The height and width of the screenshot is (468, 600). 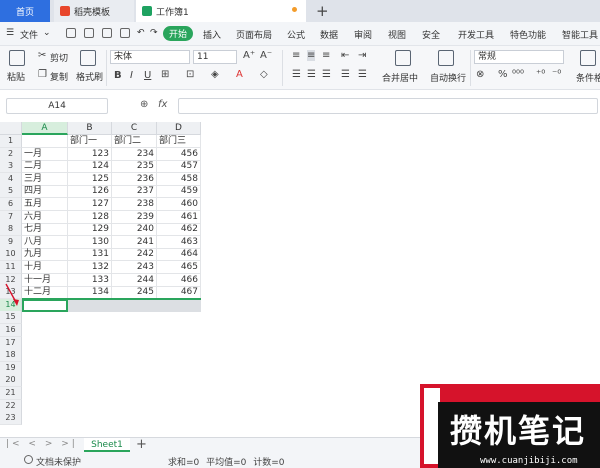 I want to click on cell: 四月, so click(x=45, y=192).